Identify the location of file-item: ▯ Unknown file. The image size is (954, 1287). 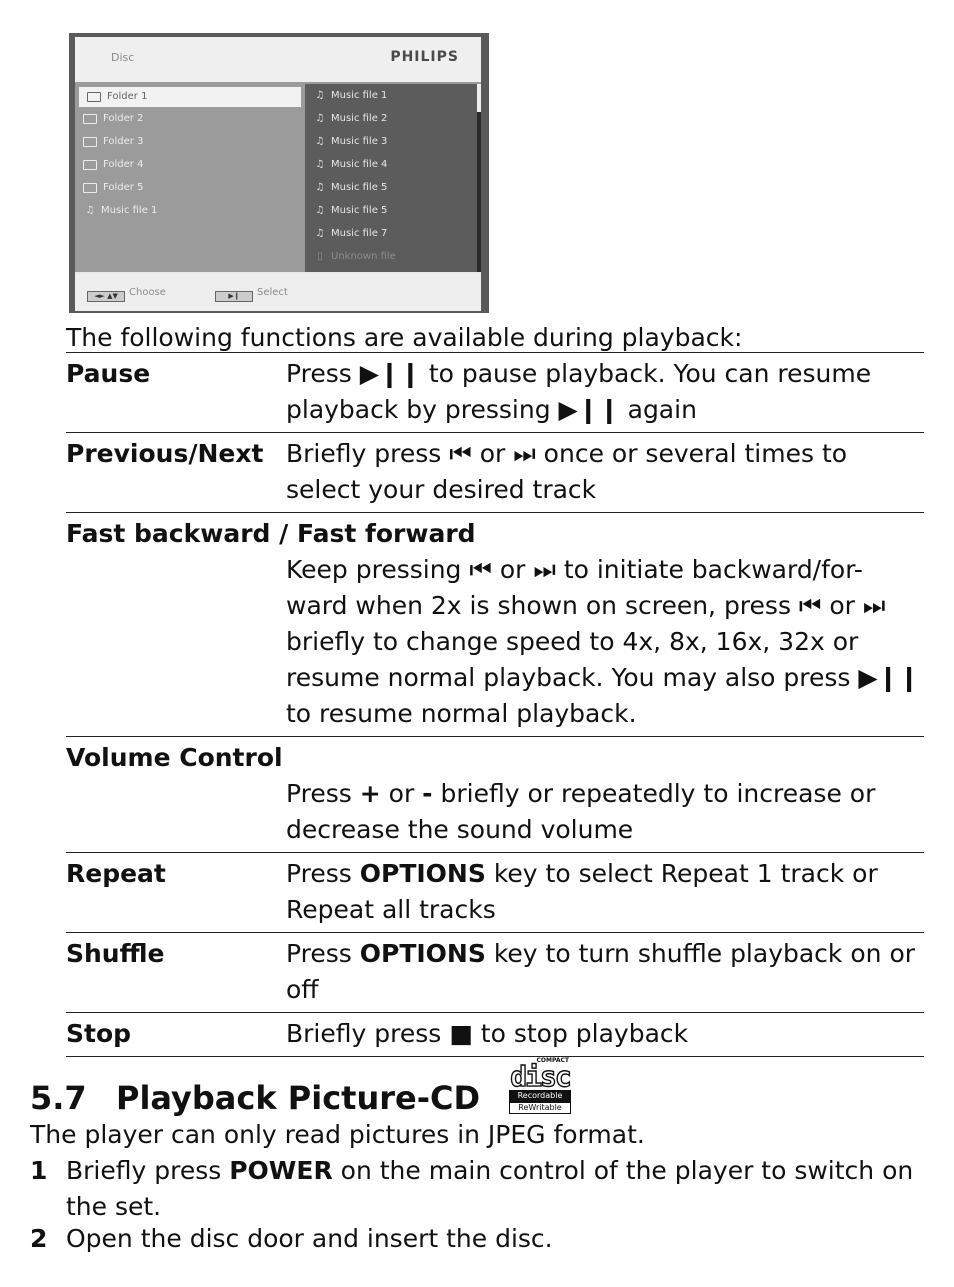
(393, 256).